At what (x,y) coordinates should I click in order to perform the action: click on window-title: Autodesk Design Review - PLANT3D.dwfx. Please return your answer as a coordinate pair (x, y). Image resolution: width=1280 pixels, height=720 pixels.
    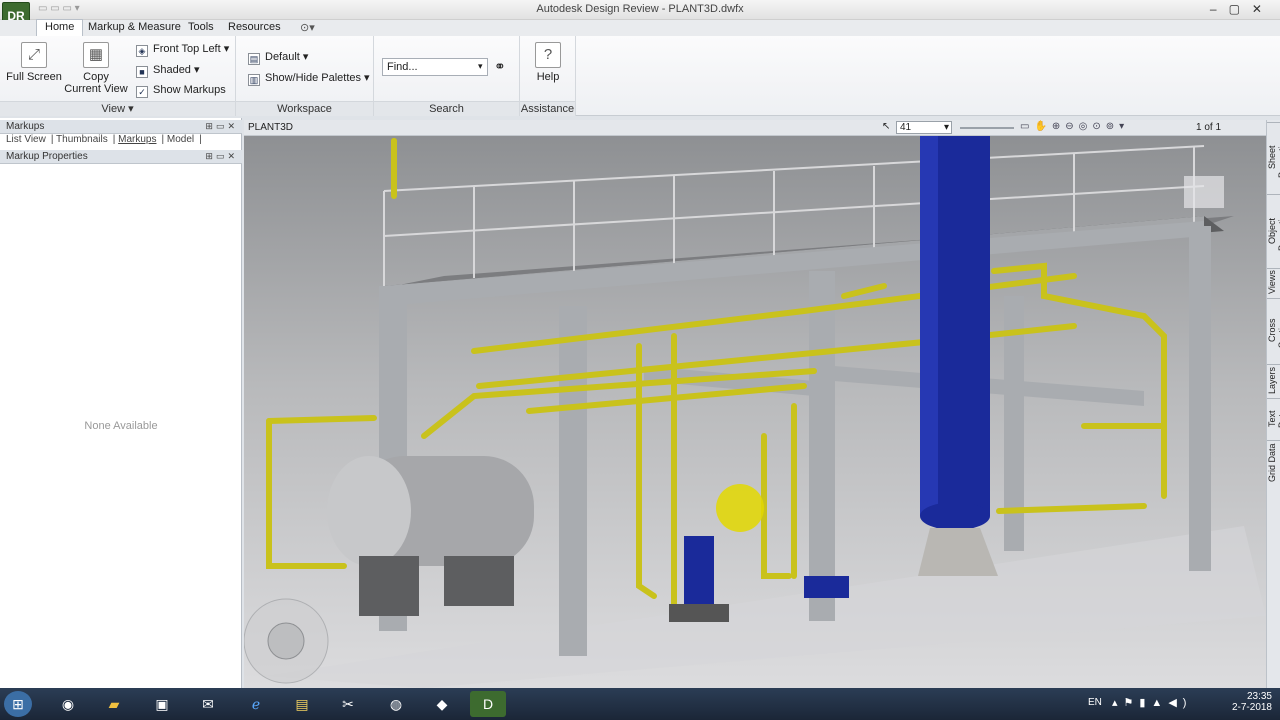
    Looking at the image, I should click on (640, 9).